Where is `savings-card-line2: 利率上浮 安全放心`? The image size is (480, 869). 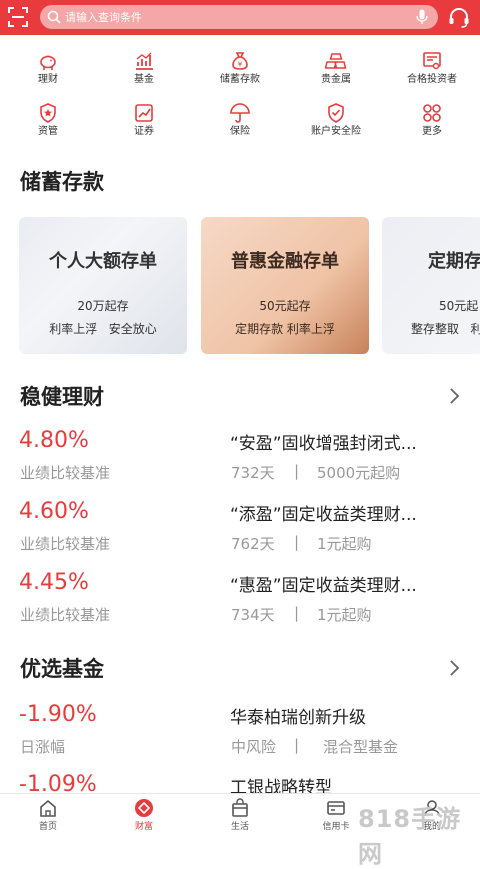
savings-card-line2: 利率上浮 安全放心 is located at coordinates (103, 329).